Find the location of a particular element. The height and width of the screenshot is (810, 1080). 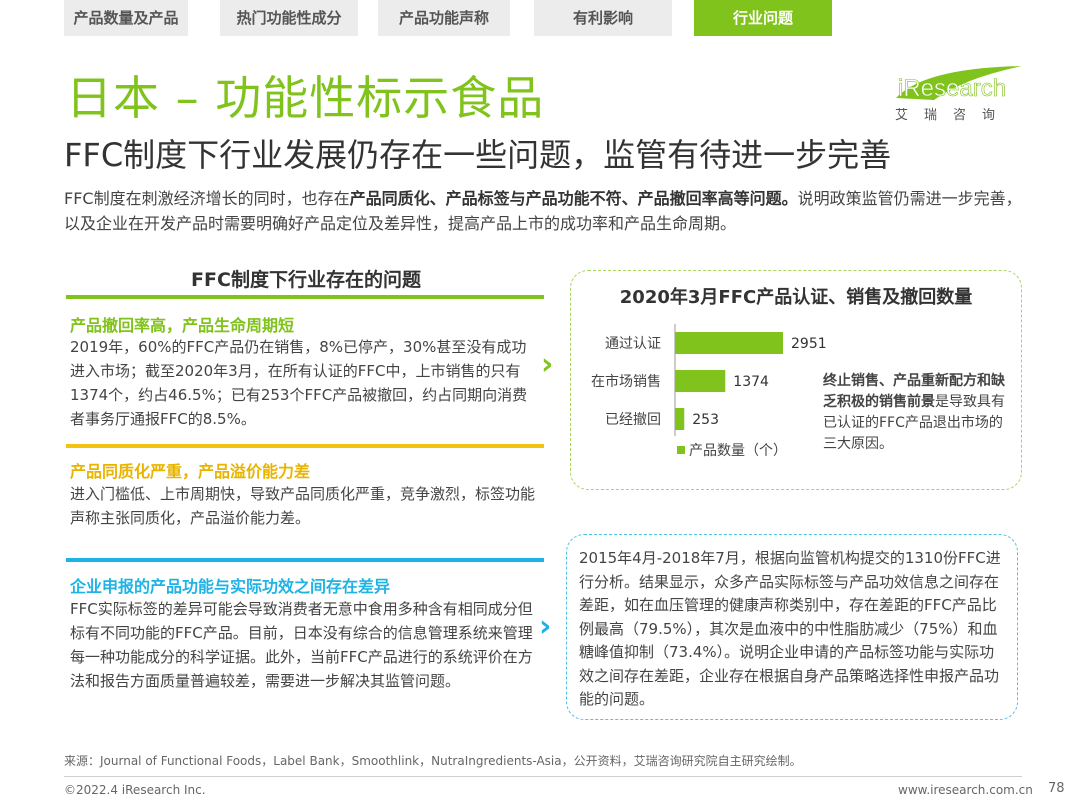

value-label: 1374 is located at coordinates (751, 382).